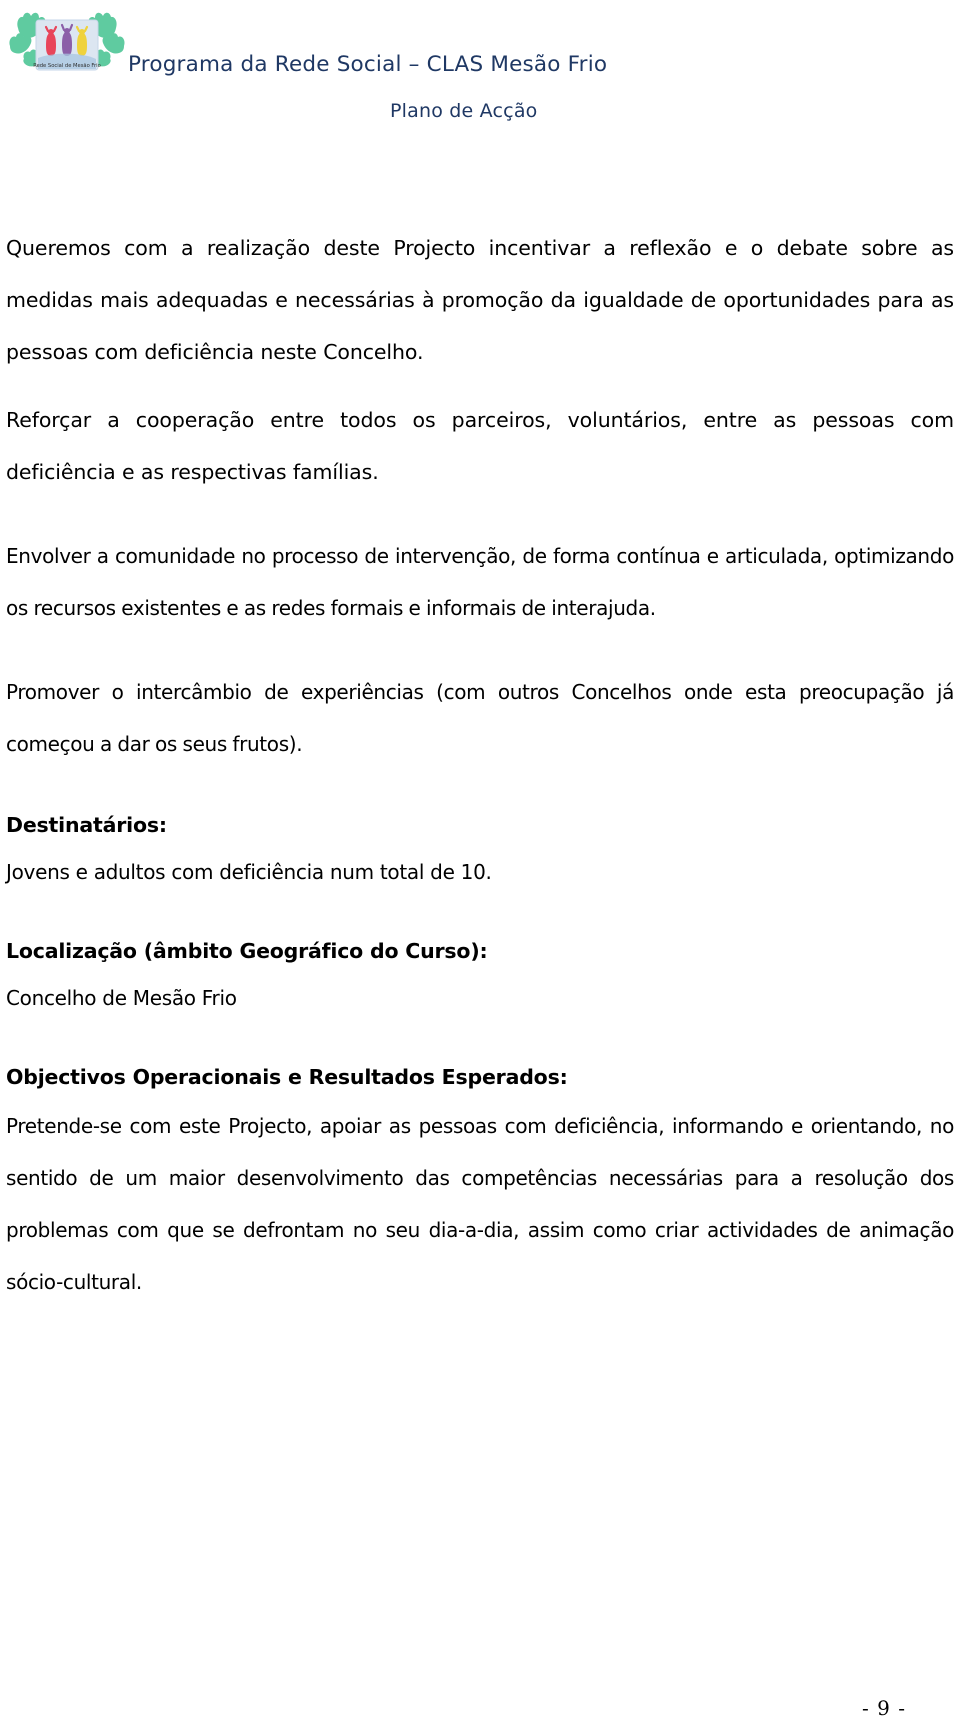 The width and height of the screenshot is (960, 1734). Describe the element at coordinates (884, 1708) in the screenshot. I see `page-number: - 9 -` at that location.